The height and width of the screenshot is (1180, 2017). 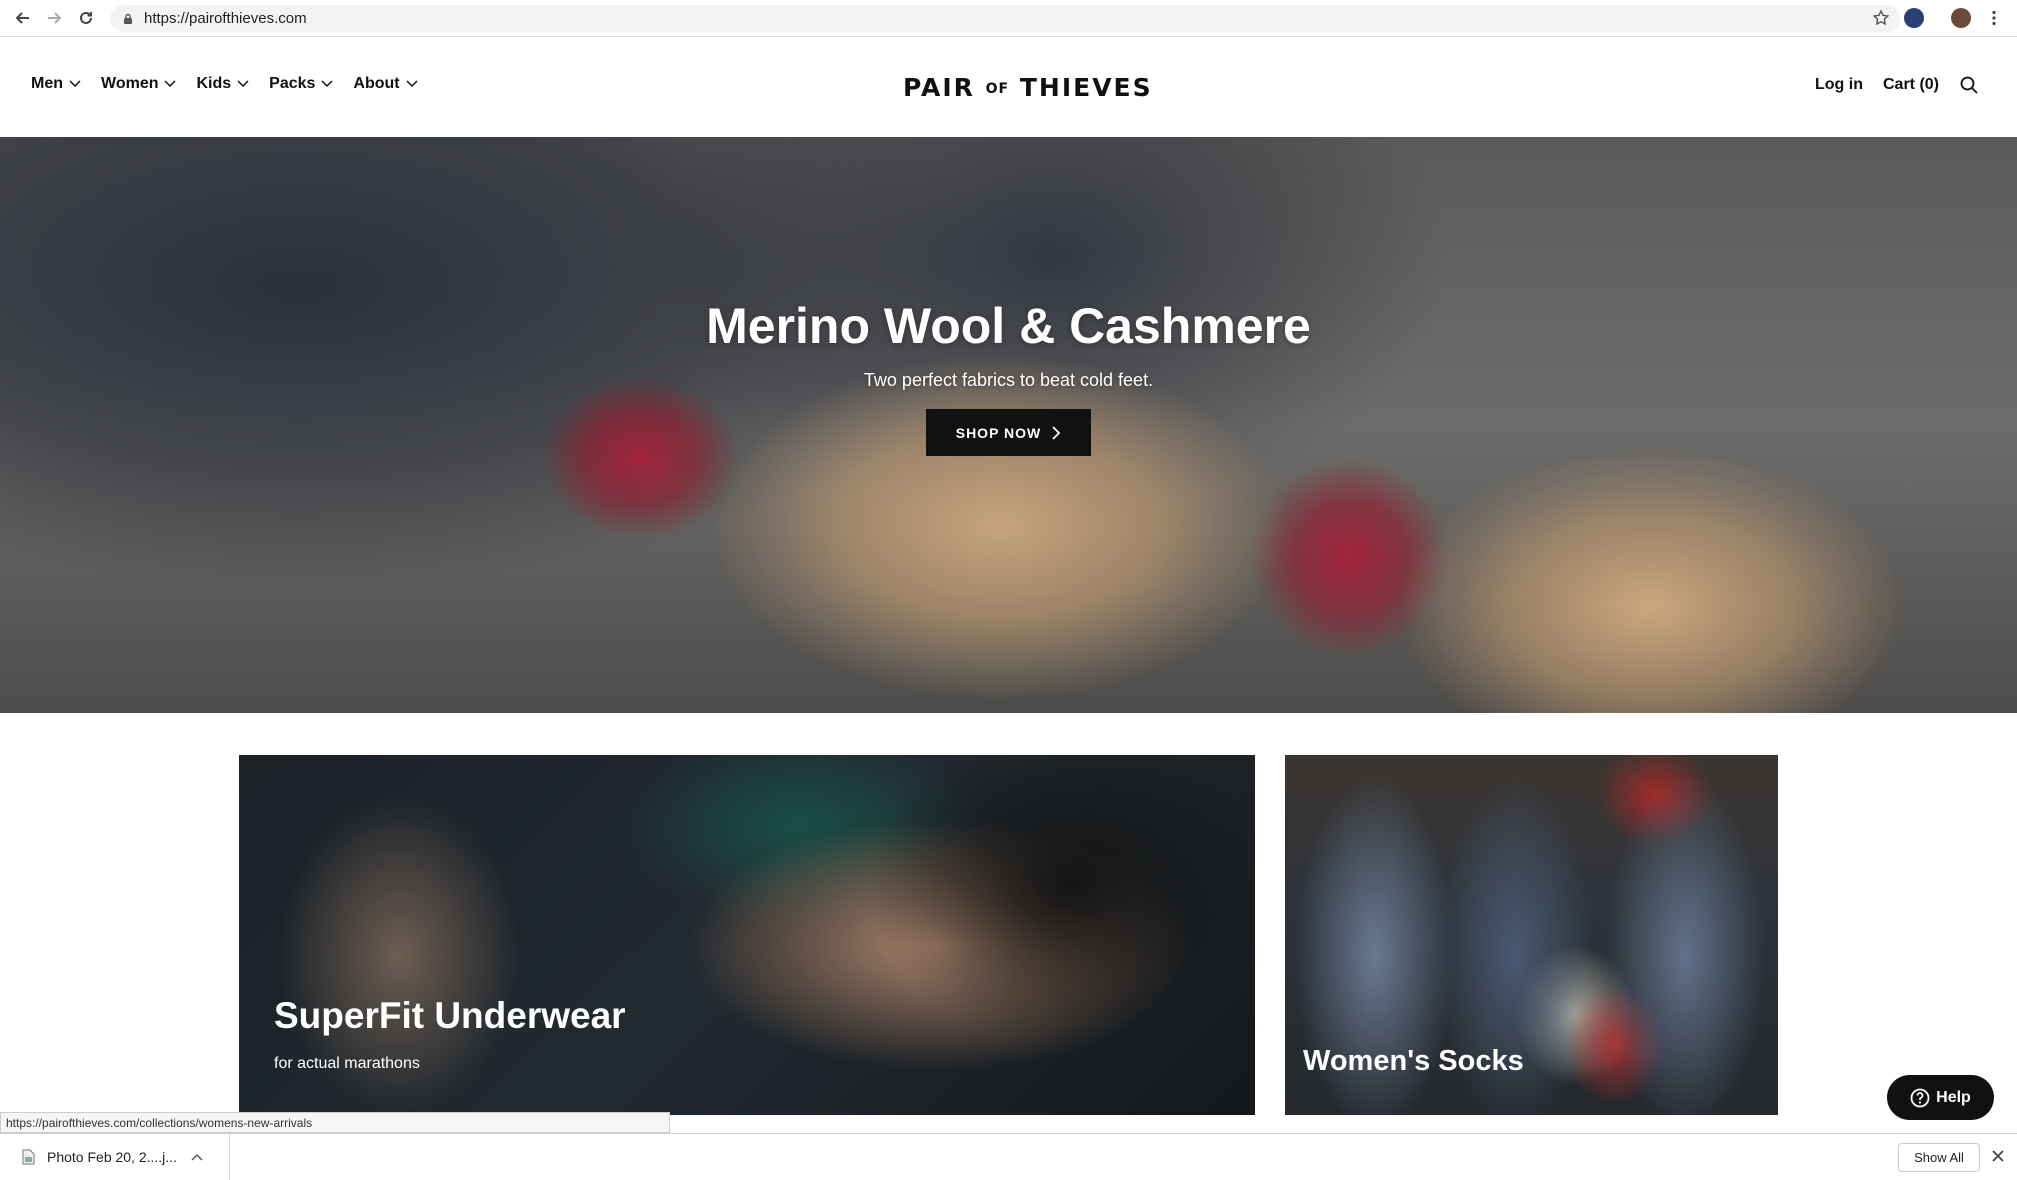 What do you see at coordinates (214, 83) in the screenshot?
I see `nav-kids-label: Kids` at bounding box center [214, 83].